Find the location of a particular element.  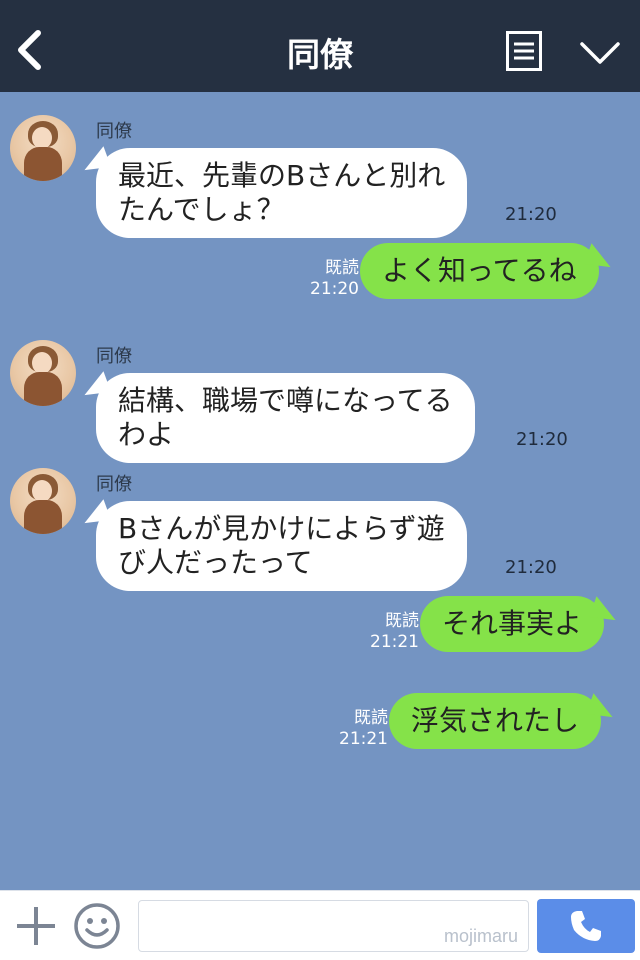

chevron-down-icon is located at coordinates (600, 53).